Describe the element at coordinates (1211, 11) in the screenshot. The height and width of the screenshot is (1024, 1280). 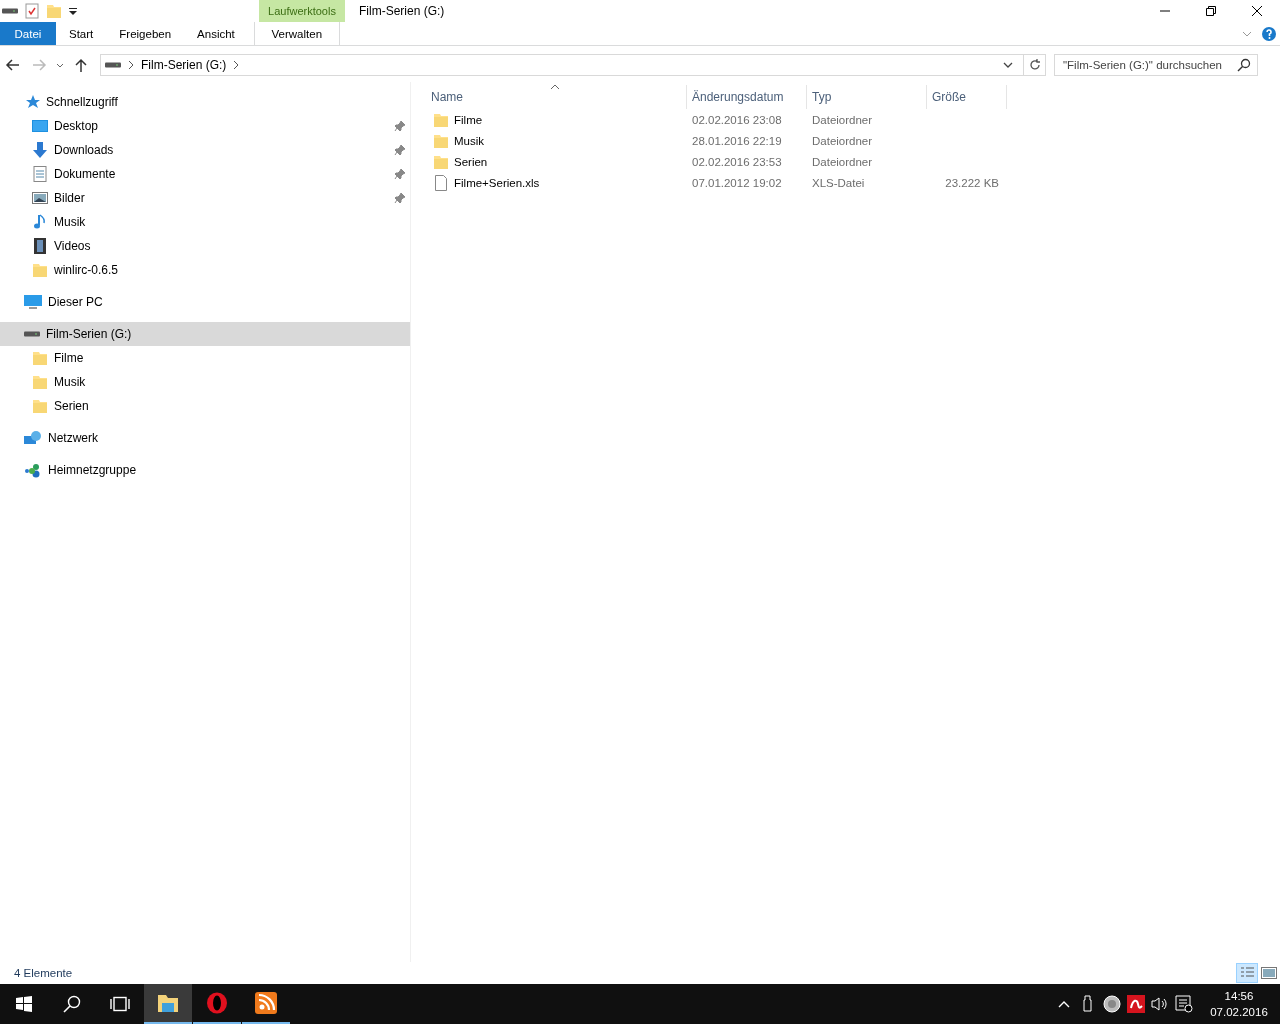
I see `restore-icon` at that location.